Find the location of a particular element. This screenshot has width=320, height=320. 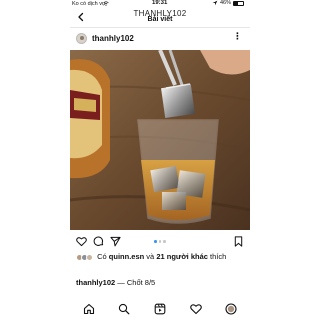

post-actions is located at coordinates (160, 242).